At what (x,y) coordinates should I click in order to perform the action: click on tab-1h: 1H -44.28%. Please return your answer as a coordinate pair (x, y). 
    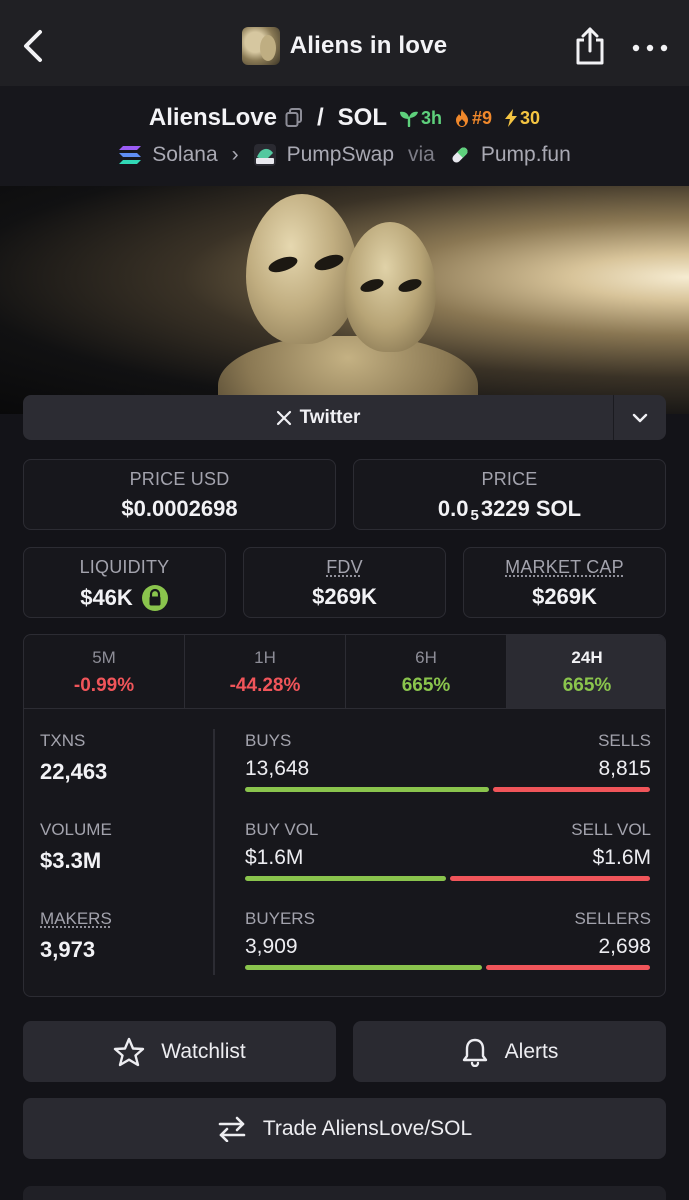
    Looking at the image, I should click on (265, 671).